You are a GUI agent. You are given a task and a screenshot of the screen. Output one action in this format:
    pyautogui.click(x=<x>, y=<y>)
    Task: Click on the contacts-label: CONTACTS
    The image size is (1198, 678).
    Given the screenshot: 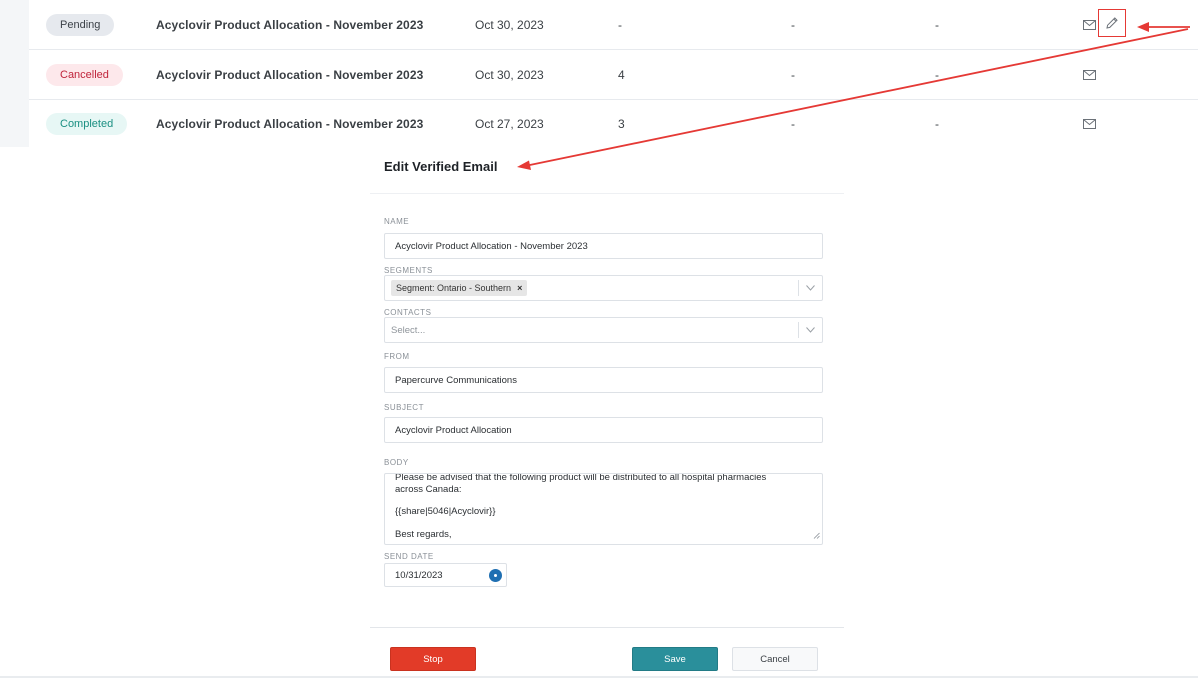 What is the action you would take?
    pyautogui.click(x=408, y=312)
    